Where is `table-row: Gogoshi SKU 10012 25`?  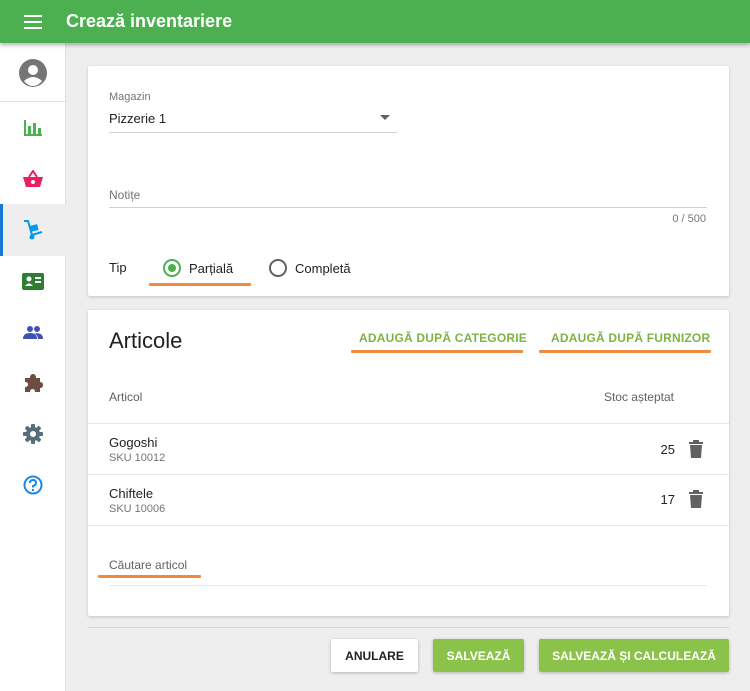 table-row: Gogoshi SKU 10012 25 is located at coordinates (408, 449).